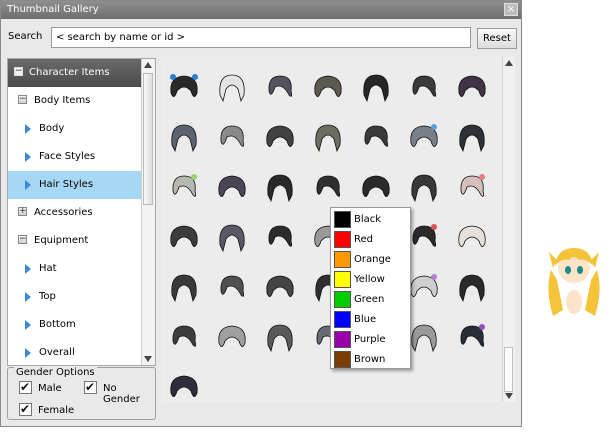  I want to click on tree-item-face-styles: Face Styles, so click(75, 157).